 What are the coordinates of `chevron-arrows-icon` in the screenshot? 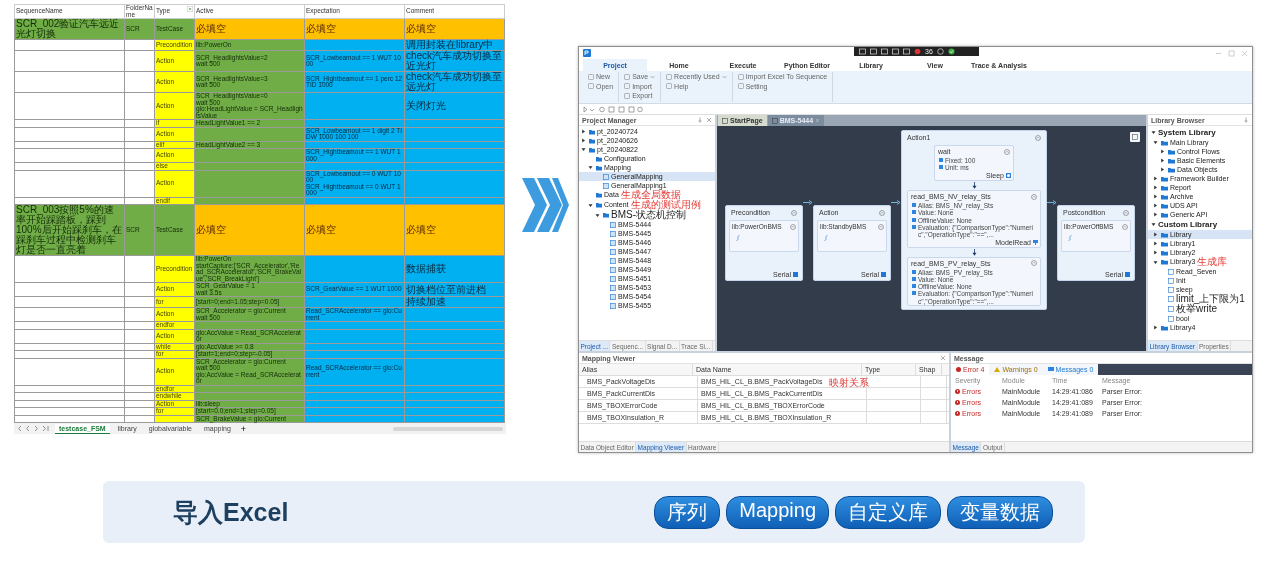 It's located at (545, 205).